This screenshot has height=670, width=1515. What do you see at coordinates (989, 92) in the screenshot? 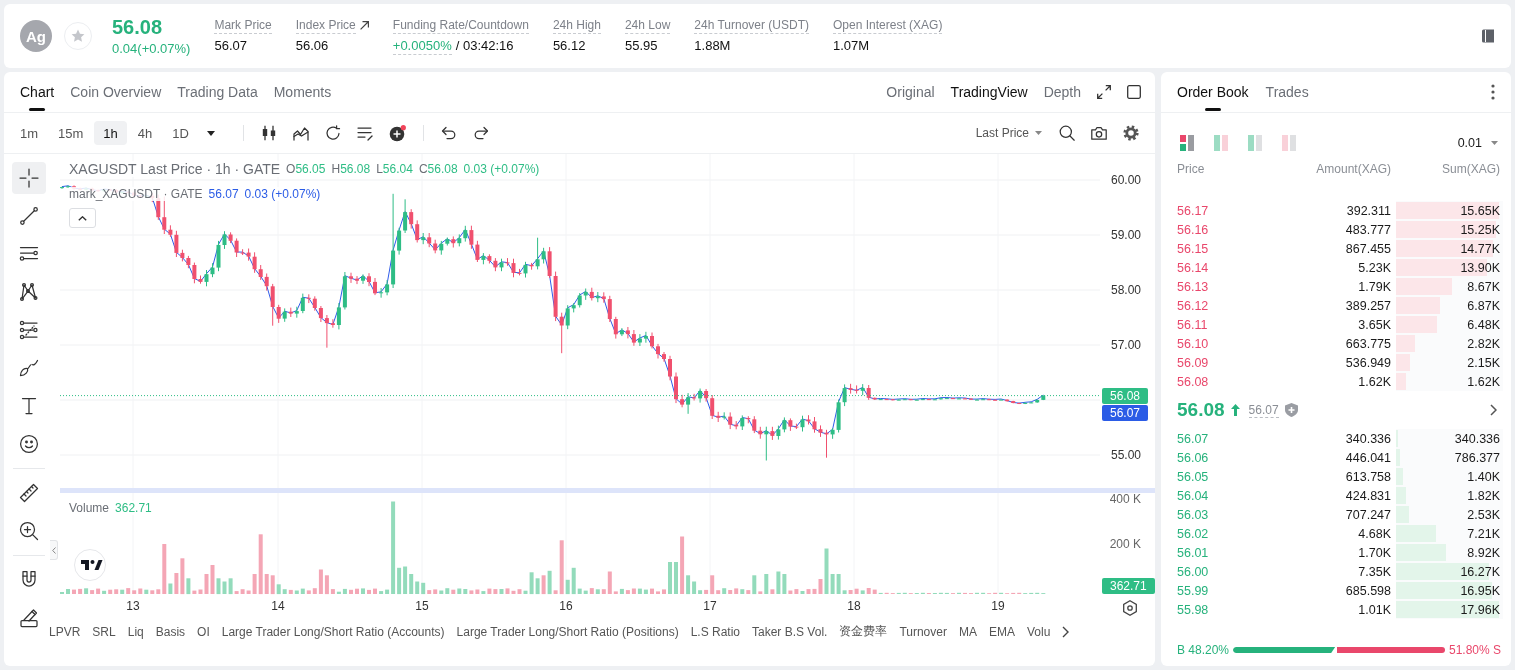
I see `view-option: TradingView` at bounding box center [989, 92].